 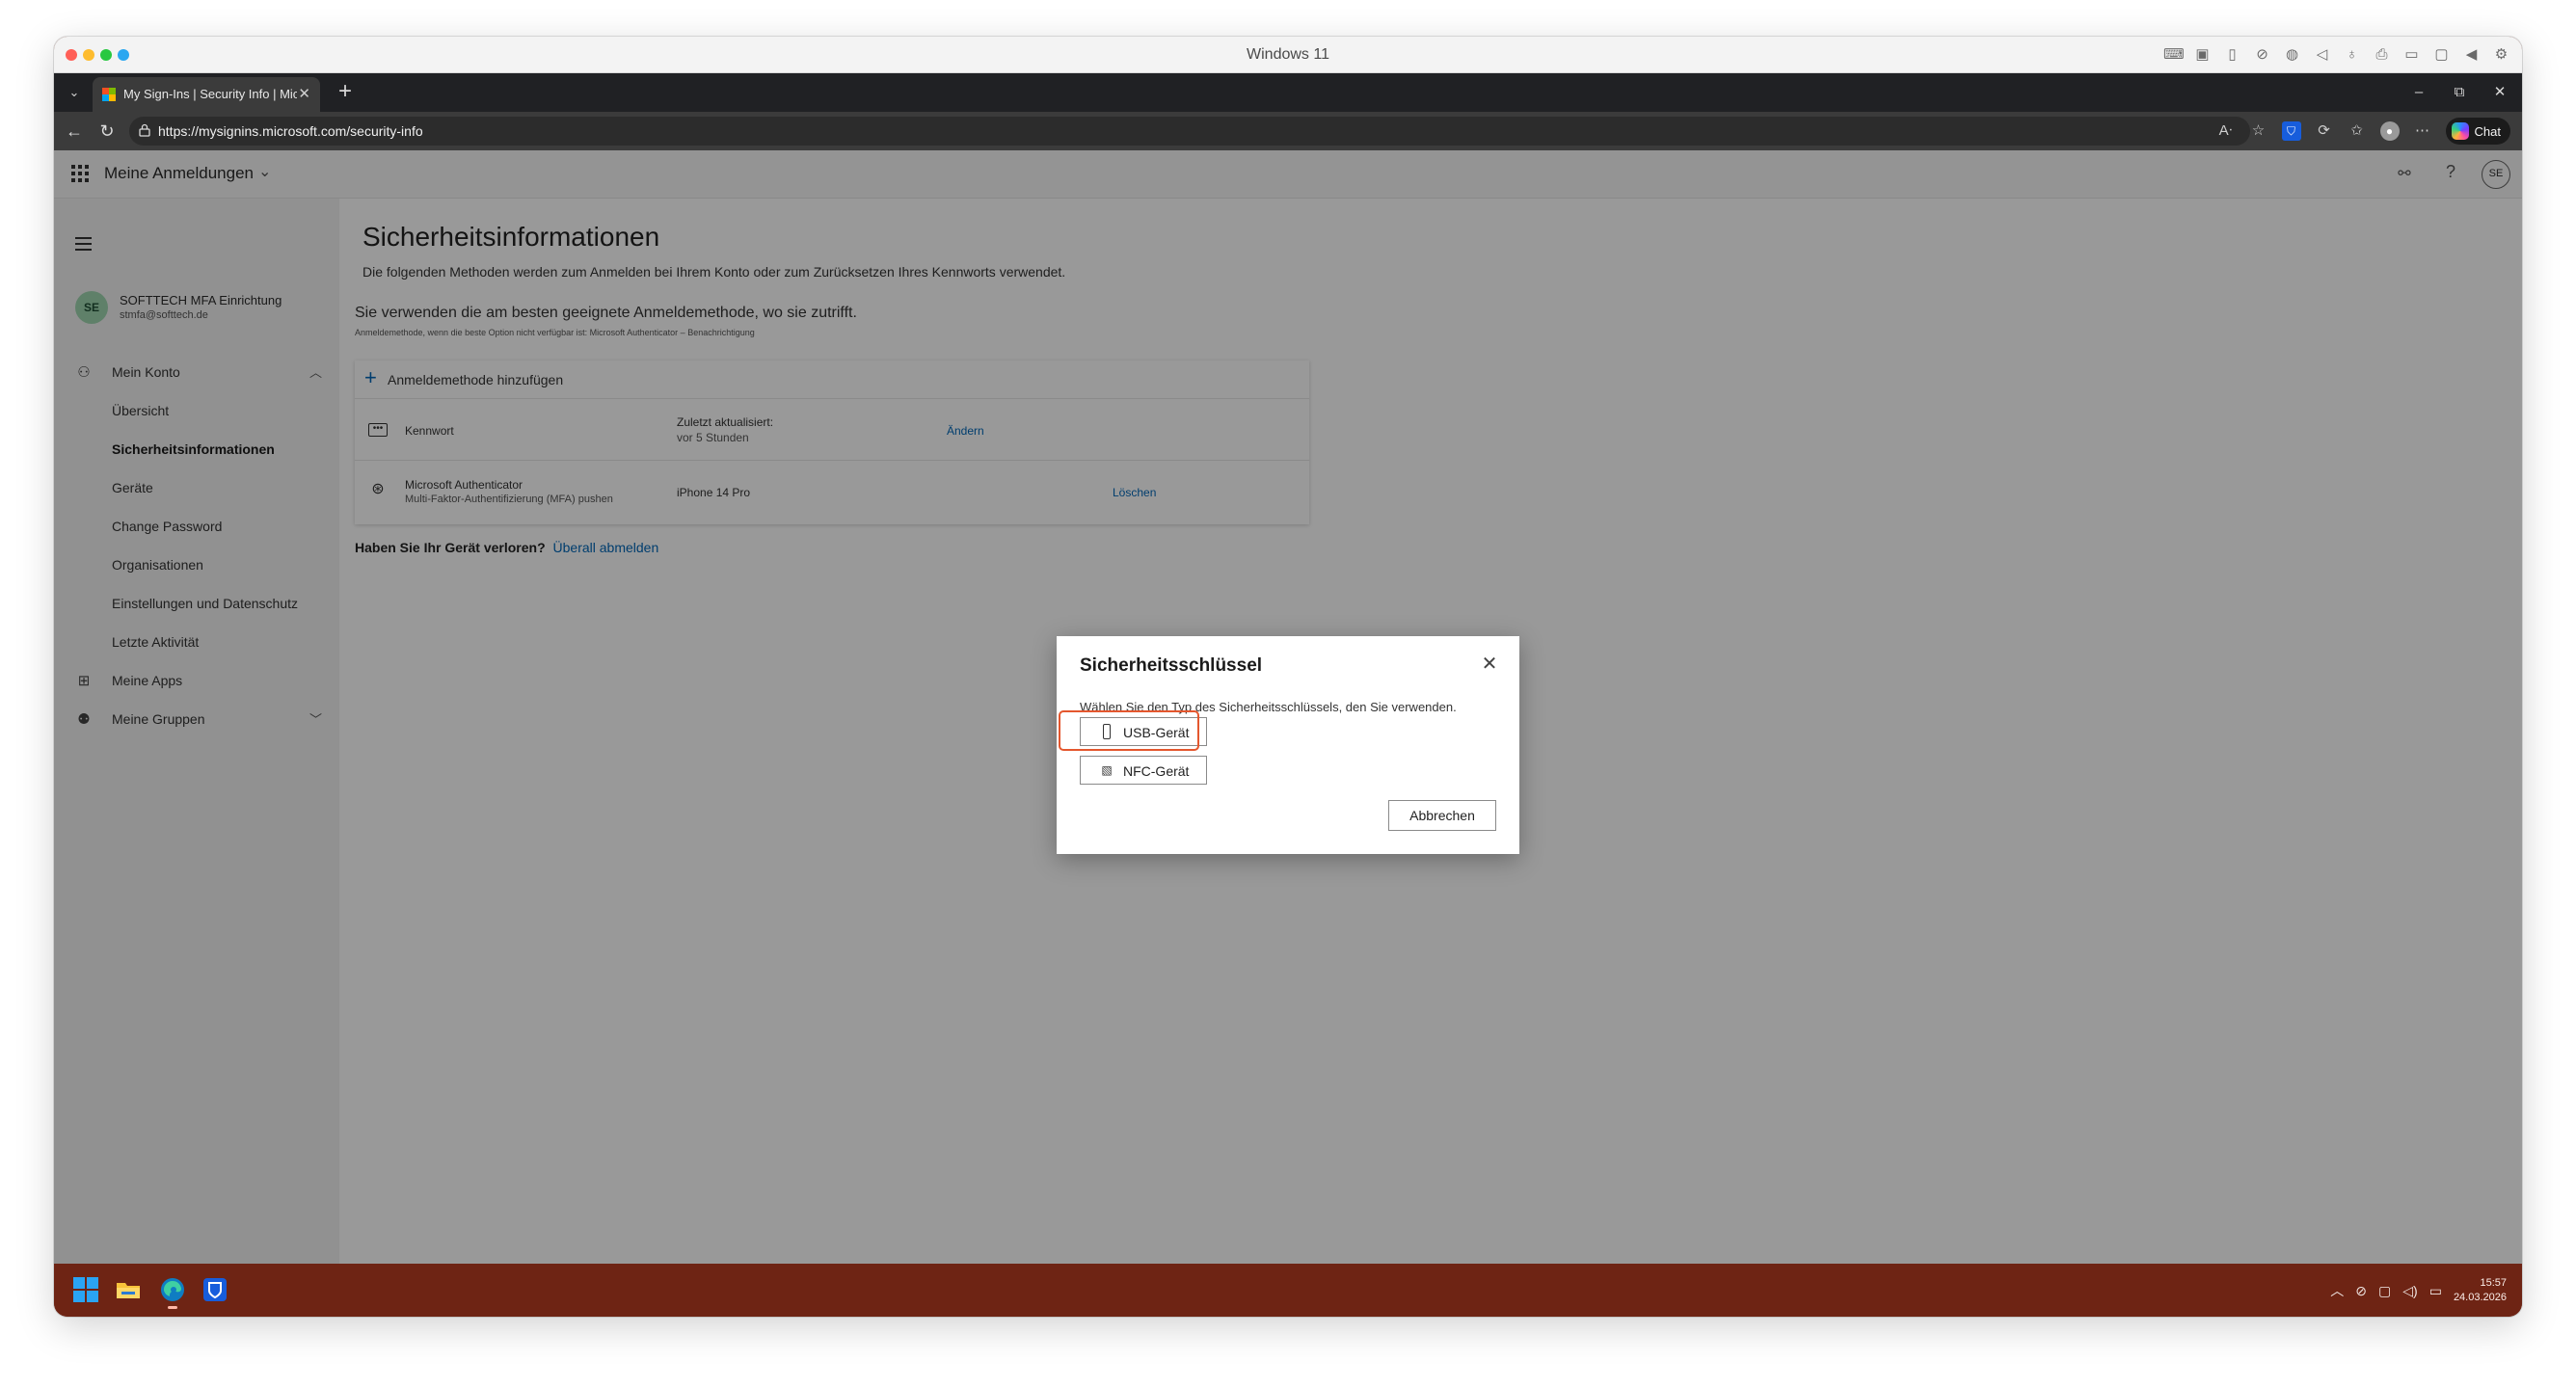 What do you see at coordinates (2336, 54) in the screenshot?
I see `vm-toolbar: ⌨ ▣ ▯ ⊘ ◍ ◁ ♁ ⎙ ▭ ▢ ◀ ⚙` at bounding box center [2336, 54].